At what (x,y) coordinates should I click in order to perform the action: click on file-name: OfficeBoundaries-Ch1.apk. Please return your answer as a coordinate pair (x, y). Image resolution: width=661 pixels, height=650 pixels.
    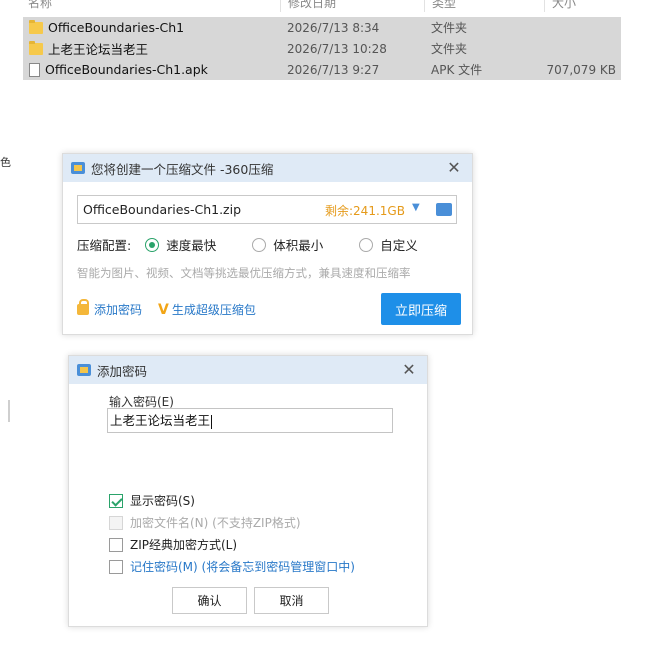
    Looking at the image, I should click on (126, 69).